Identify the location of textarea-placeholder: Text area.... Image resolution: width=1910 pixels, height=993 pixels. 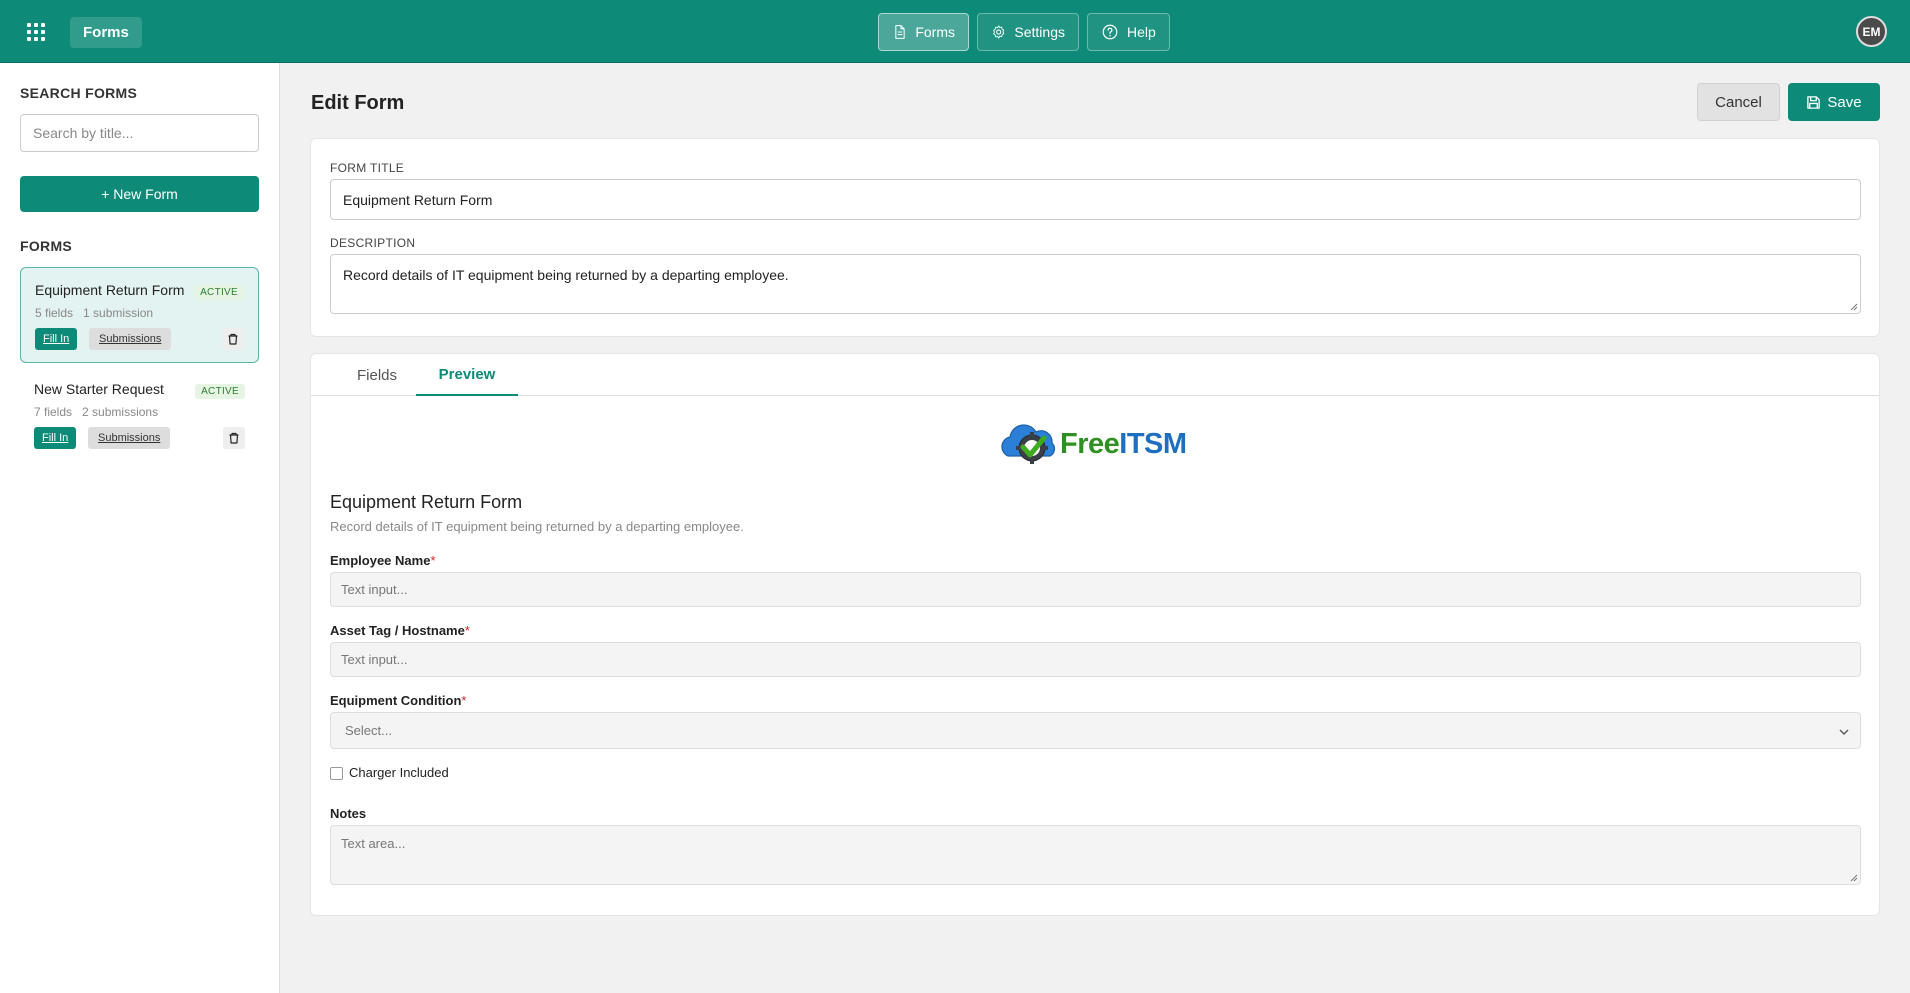
(373, 843).